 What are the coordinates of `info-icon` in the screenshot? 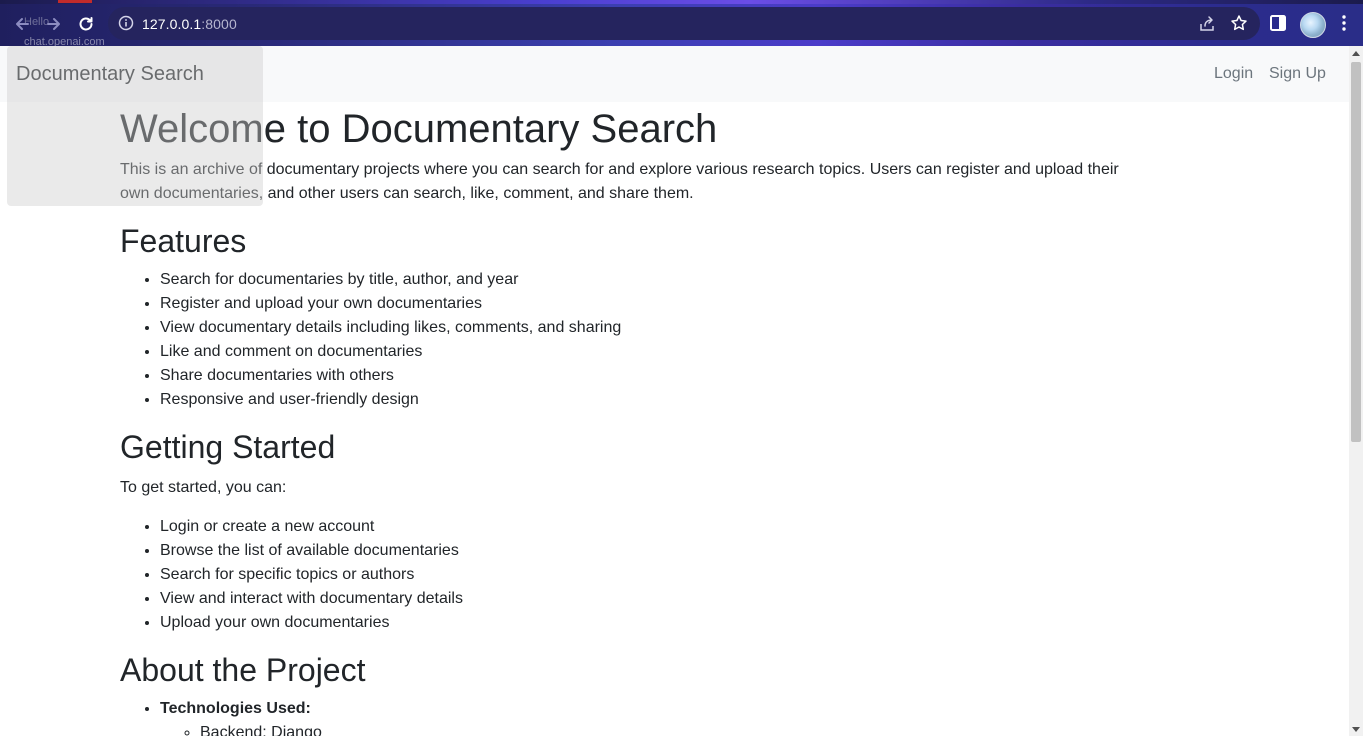 It's located at (126, 23).